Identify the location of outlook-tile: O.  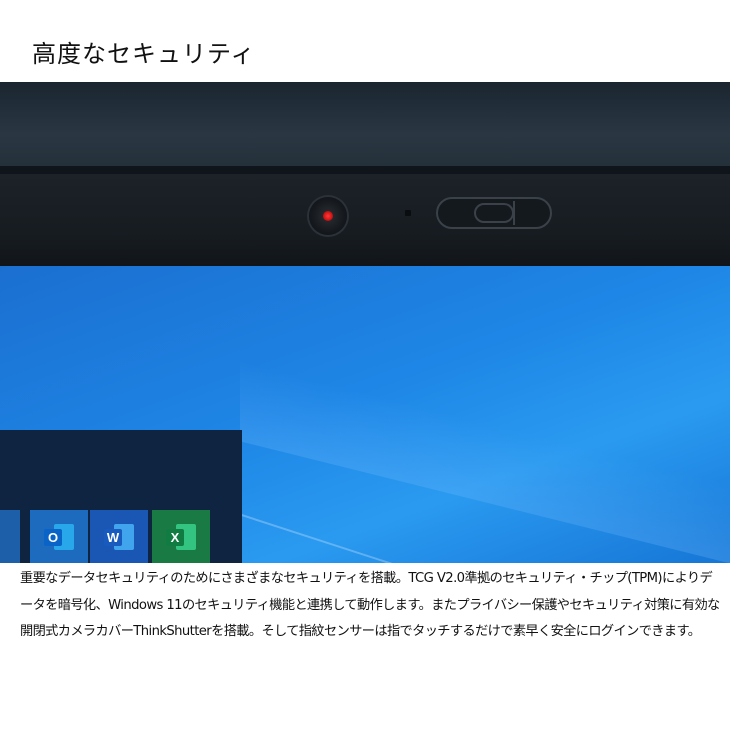
(59, 536).